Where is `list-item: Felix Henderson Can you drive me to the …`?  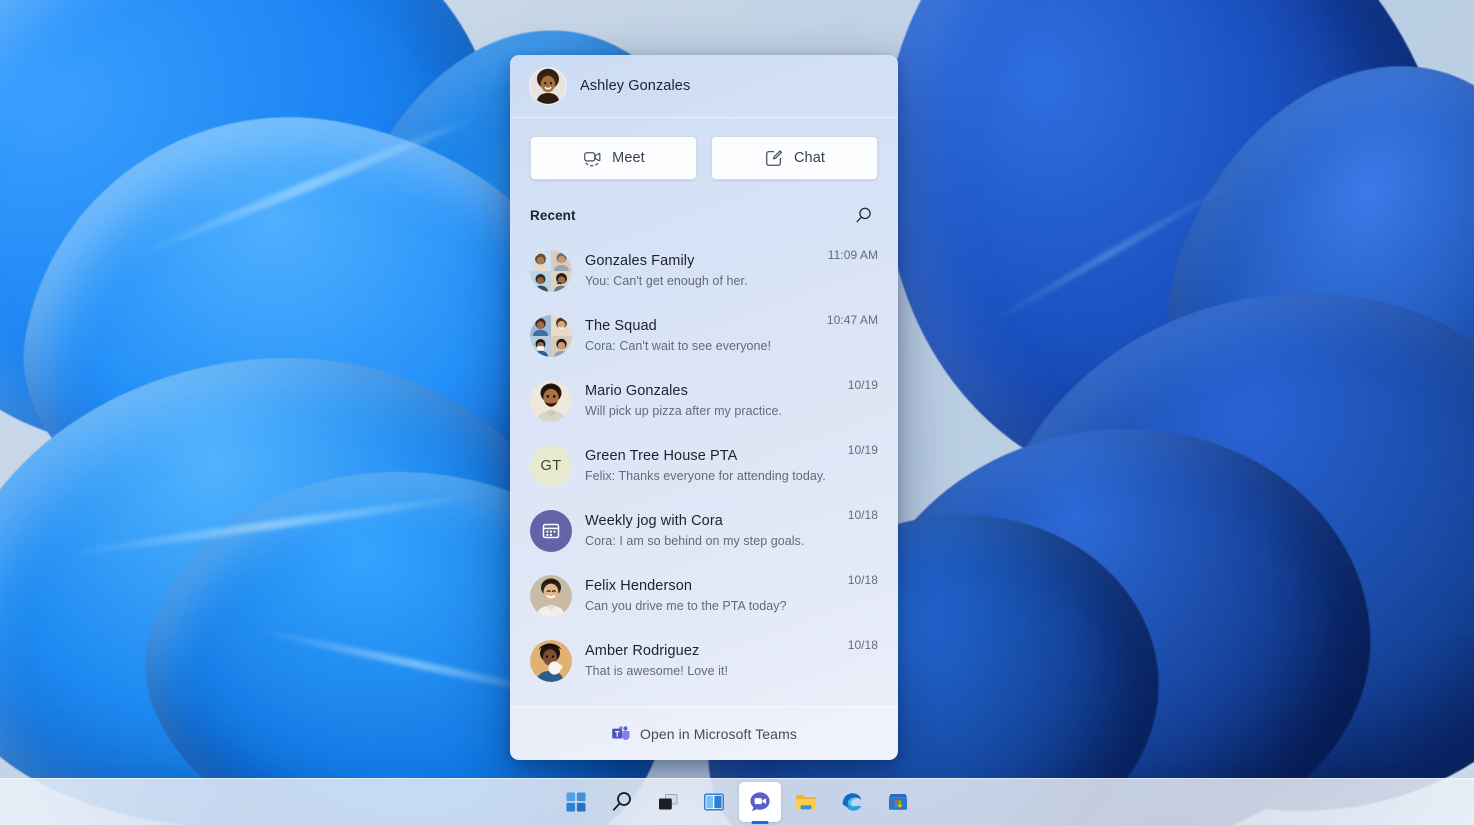 list-item: Felix Henderson Can you drive me to the … is located at coordinates (704, 595).